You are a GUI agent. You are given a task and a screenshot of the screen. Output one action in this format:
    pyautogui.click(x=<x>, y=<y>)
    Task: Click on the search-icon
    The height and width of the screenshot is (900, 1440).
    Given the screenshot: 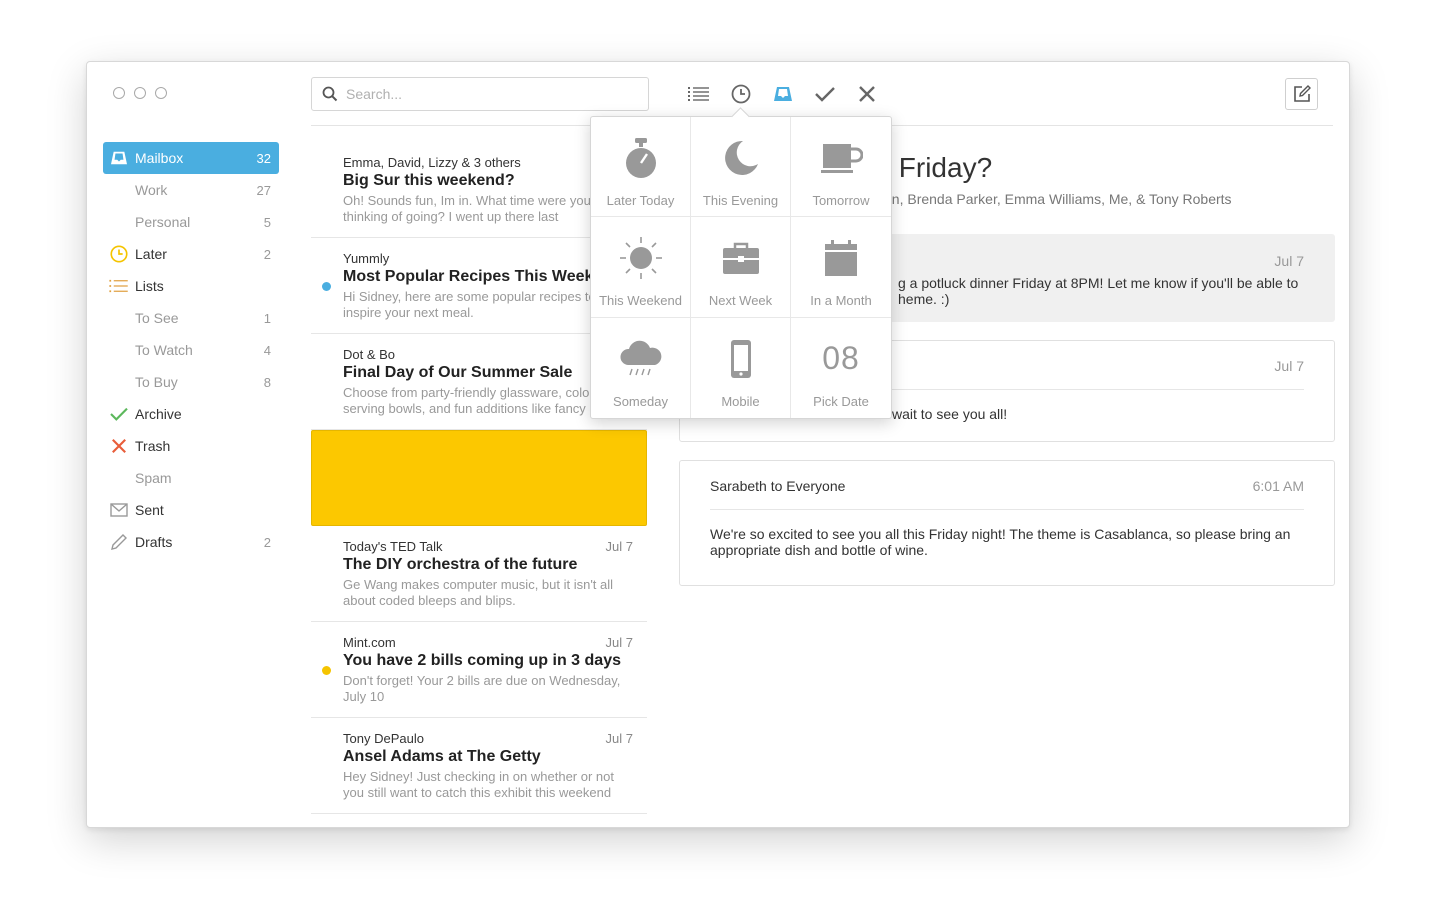 What is the action you would take?
    pyautogui.click(x=330, y=94)
    